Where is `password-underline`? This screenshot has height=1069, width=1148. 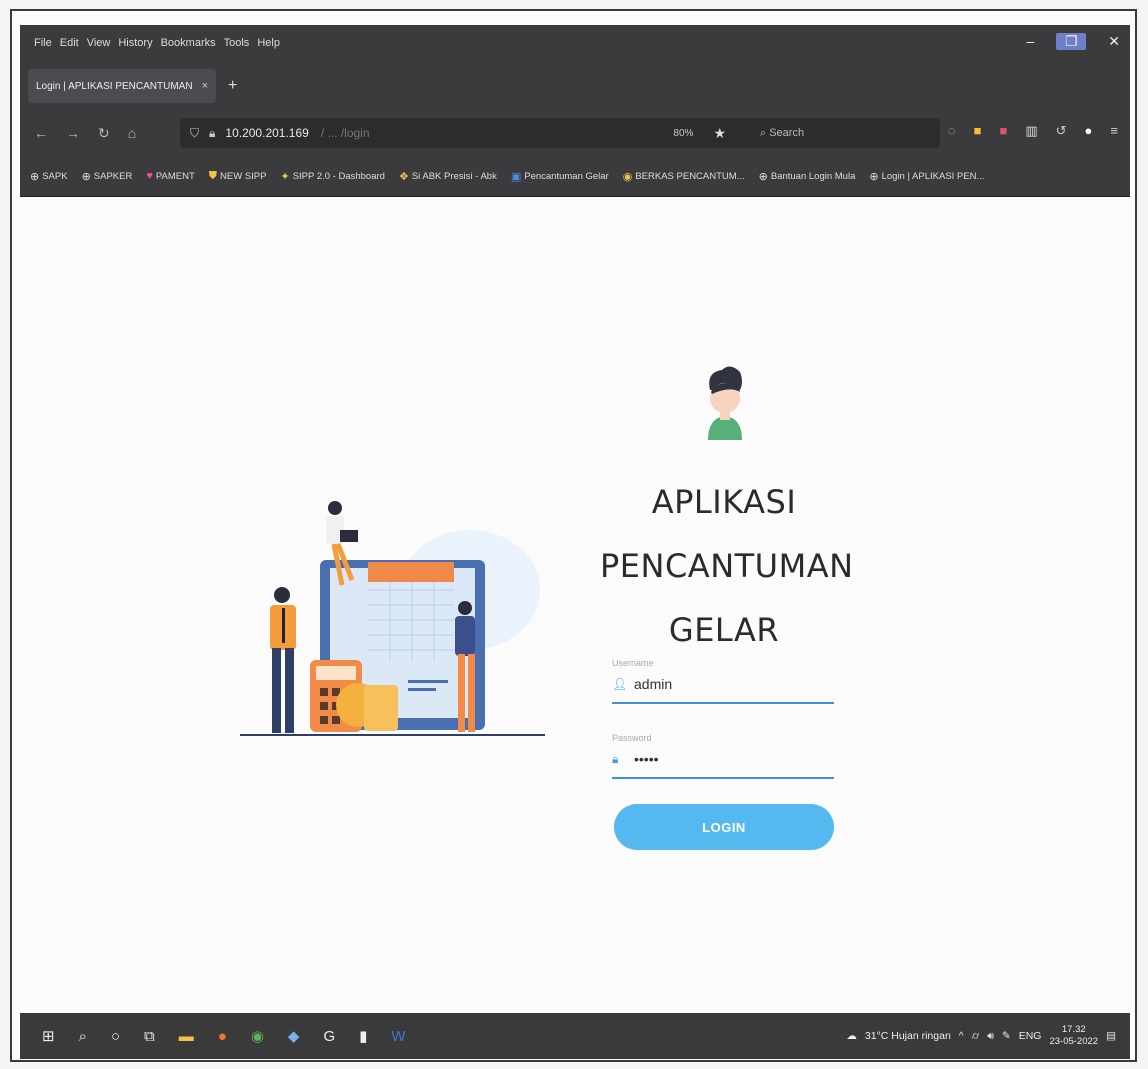
password-underline is located at coordinates (723, 778).